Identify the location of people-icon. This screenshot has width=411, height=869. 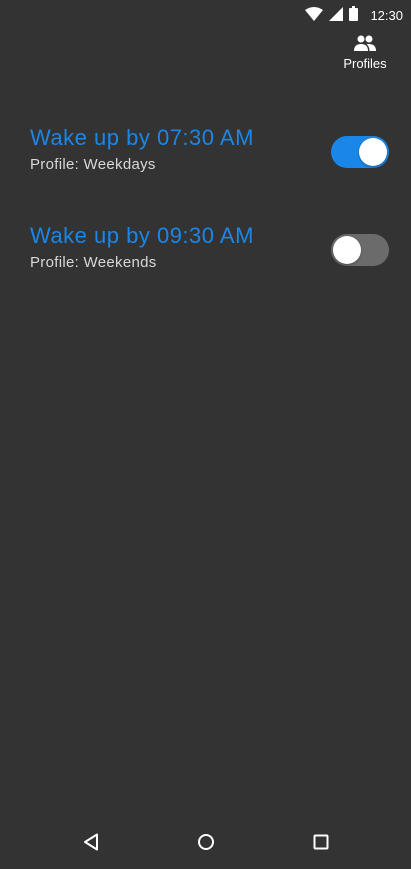
(365, 45).